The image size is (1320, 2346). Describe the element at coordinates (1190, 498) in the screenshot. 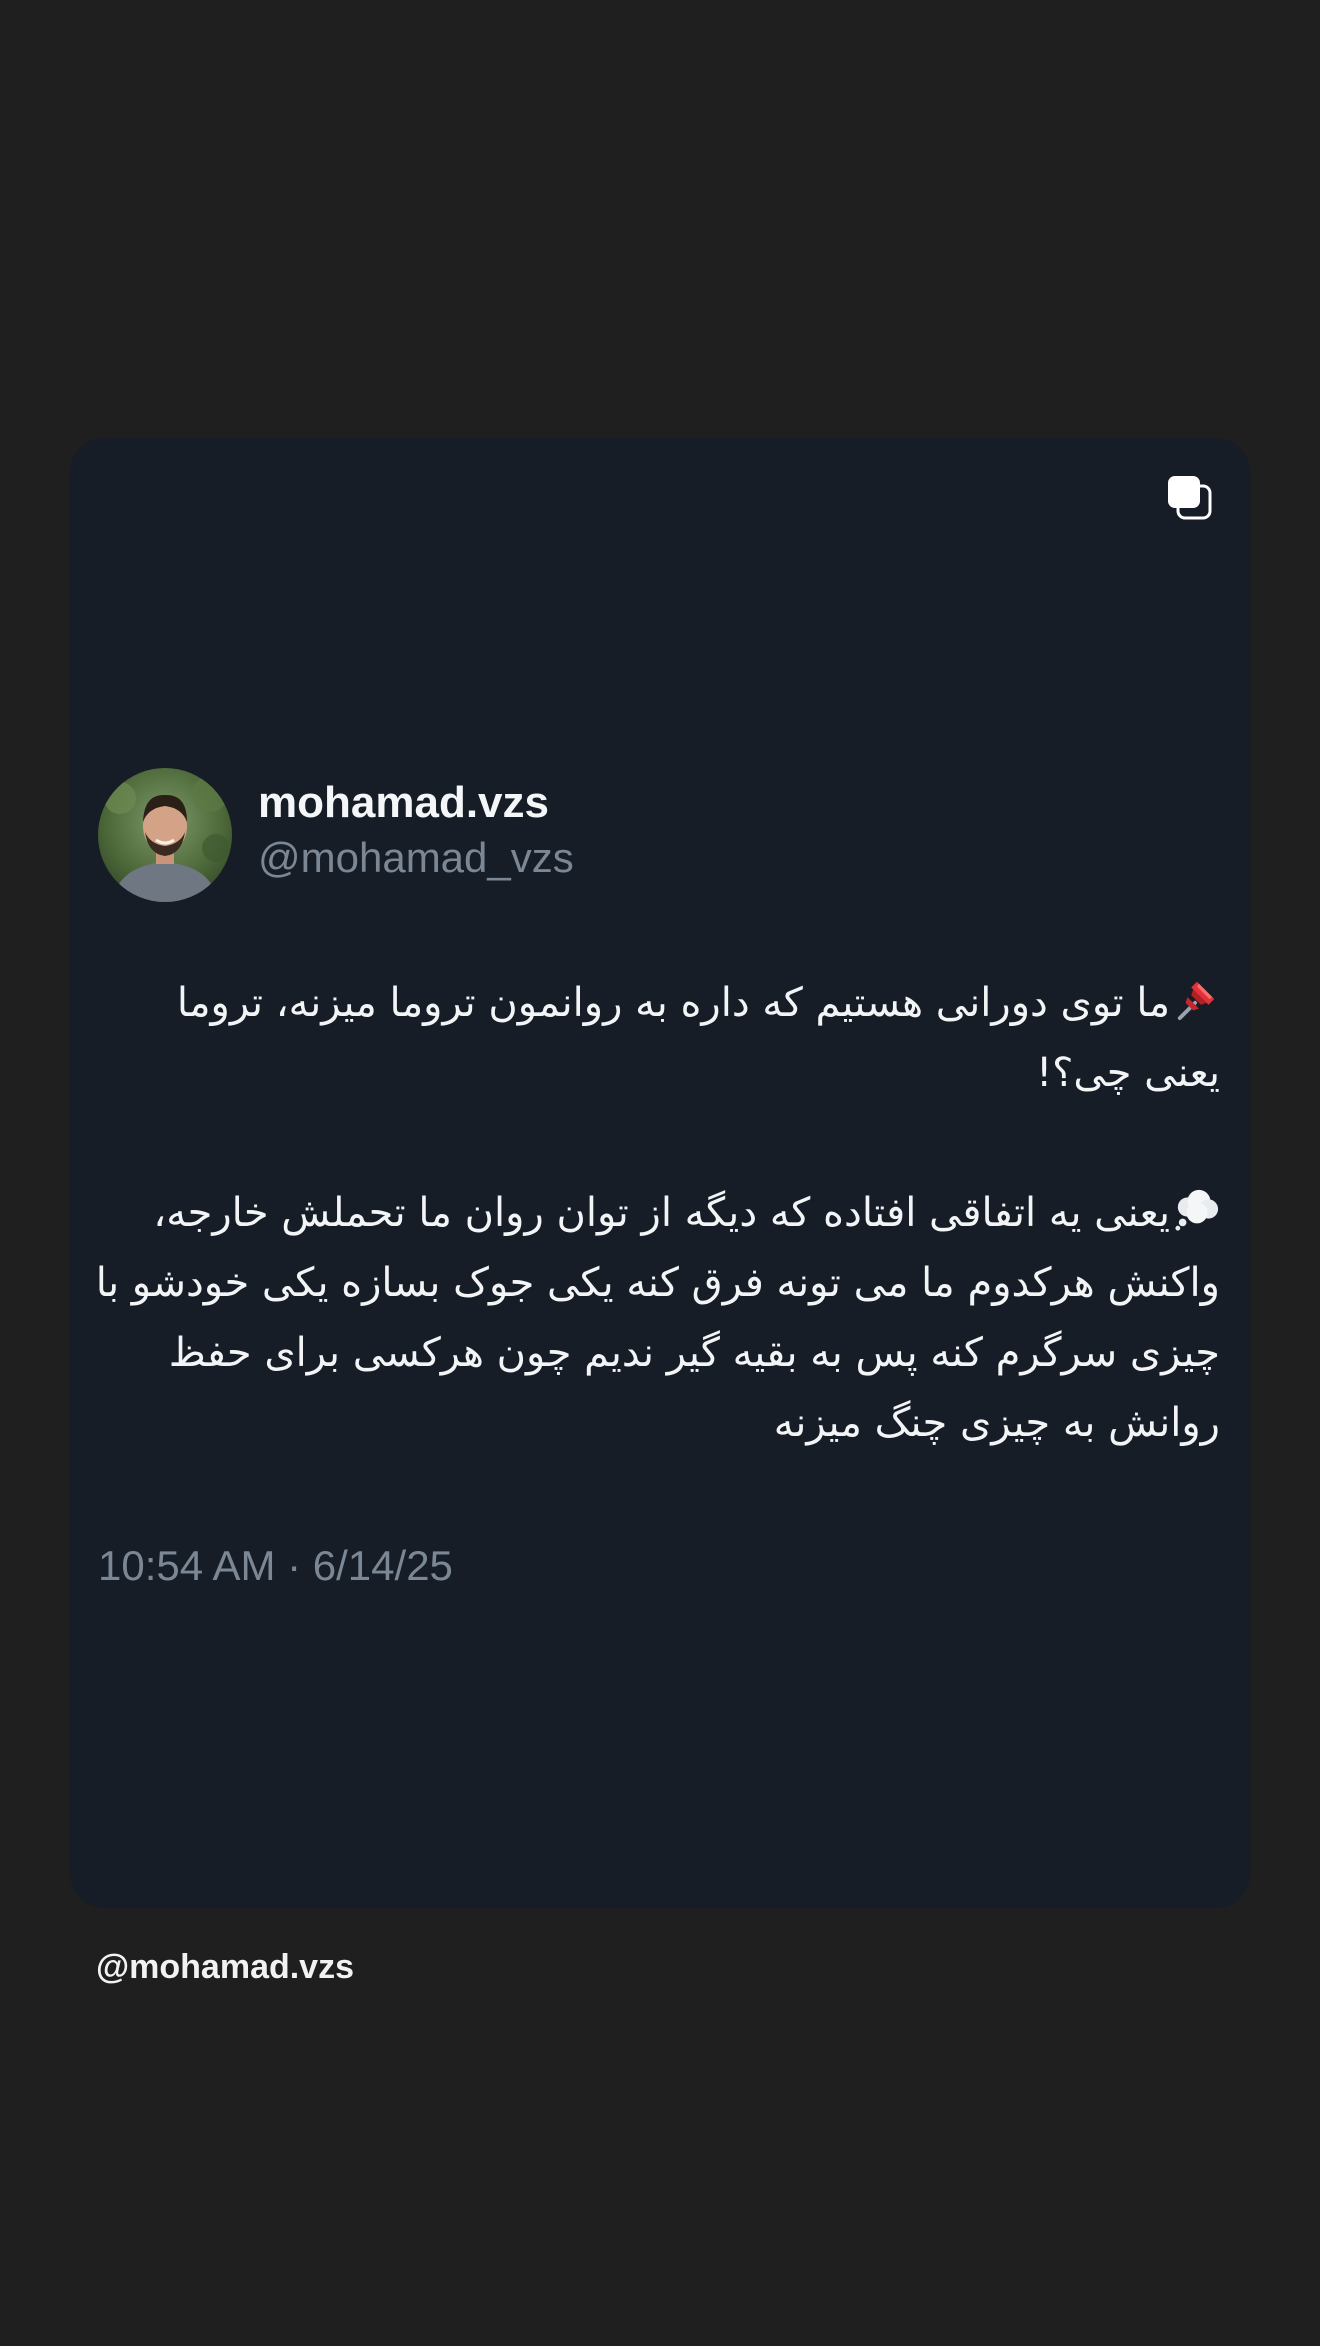

I see `multiple-posts-icon` at that location.